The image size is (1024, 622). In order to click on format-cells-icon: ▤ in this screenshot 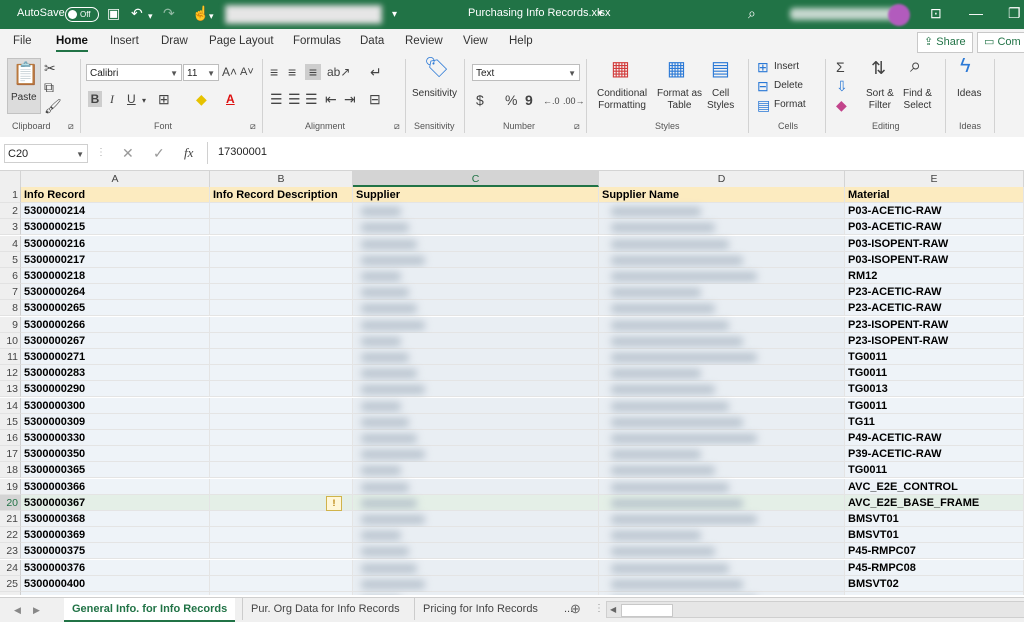, I will do `click(763, 105)`.